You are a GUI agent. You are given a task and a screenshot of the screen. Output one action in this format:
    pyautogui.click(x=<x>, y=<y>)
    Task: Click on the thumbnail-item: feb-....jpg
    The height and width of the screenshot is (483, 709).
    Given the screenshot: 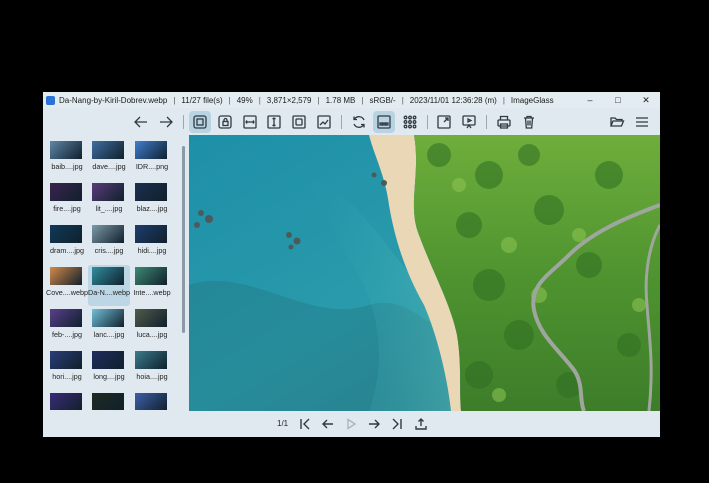 What is the action you would take?
    pyautogui.click(x=67, y=327)
    